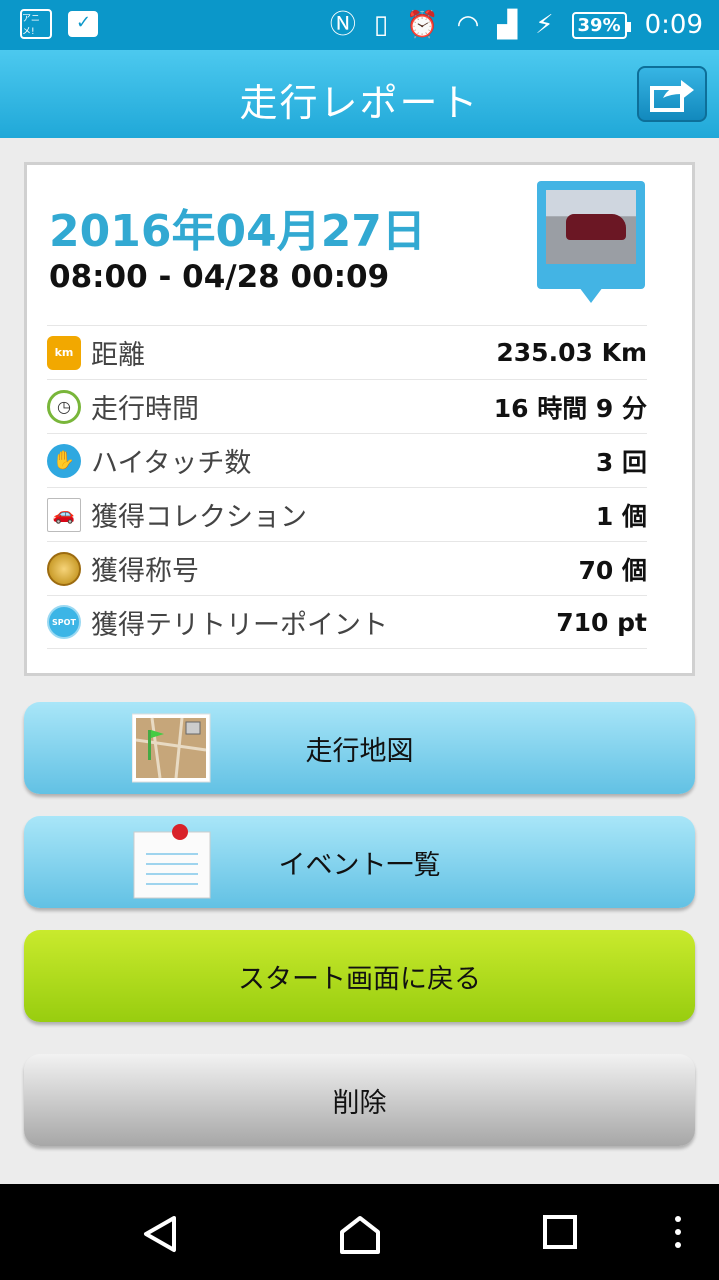  What do you see at coordinates (591, 227) in the screenshot?
I see `car-photo` at bounding box center [591, 227].